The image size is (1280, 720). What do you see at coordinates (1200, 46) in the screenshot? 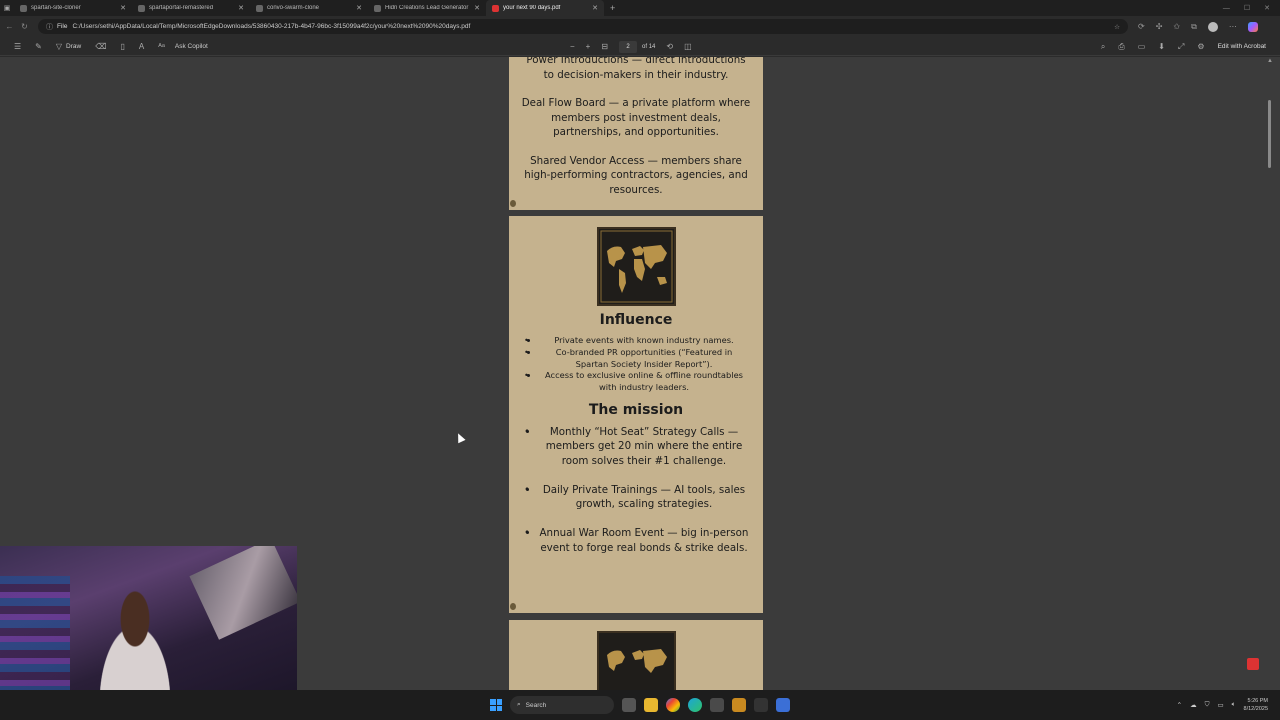
I see `settings-gear-icon: ⚙` at bounding box center [1200, 46].